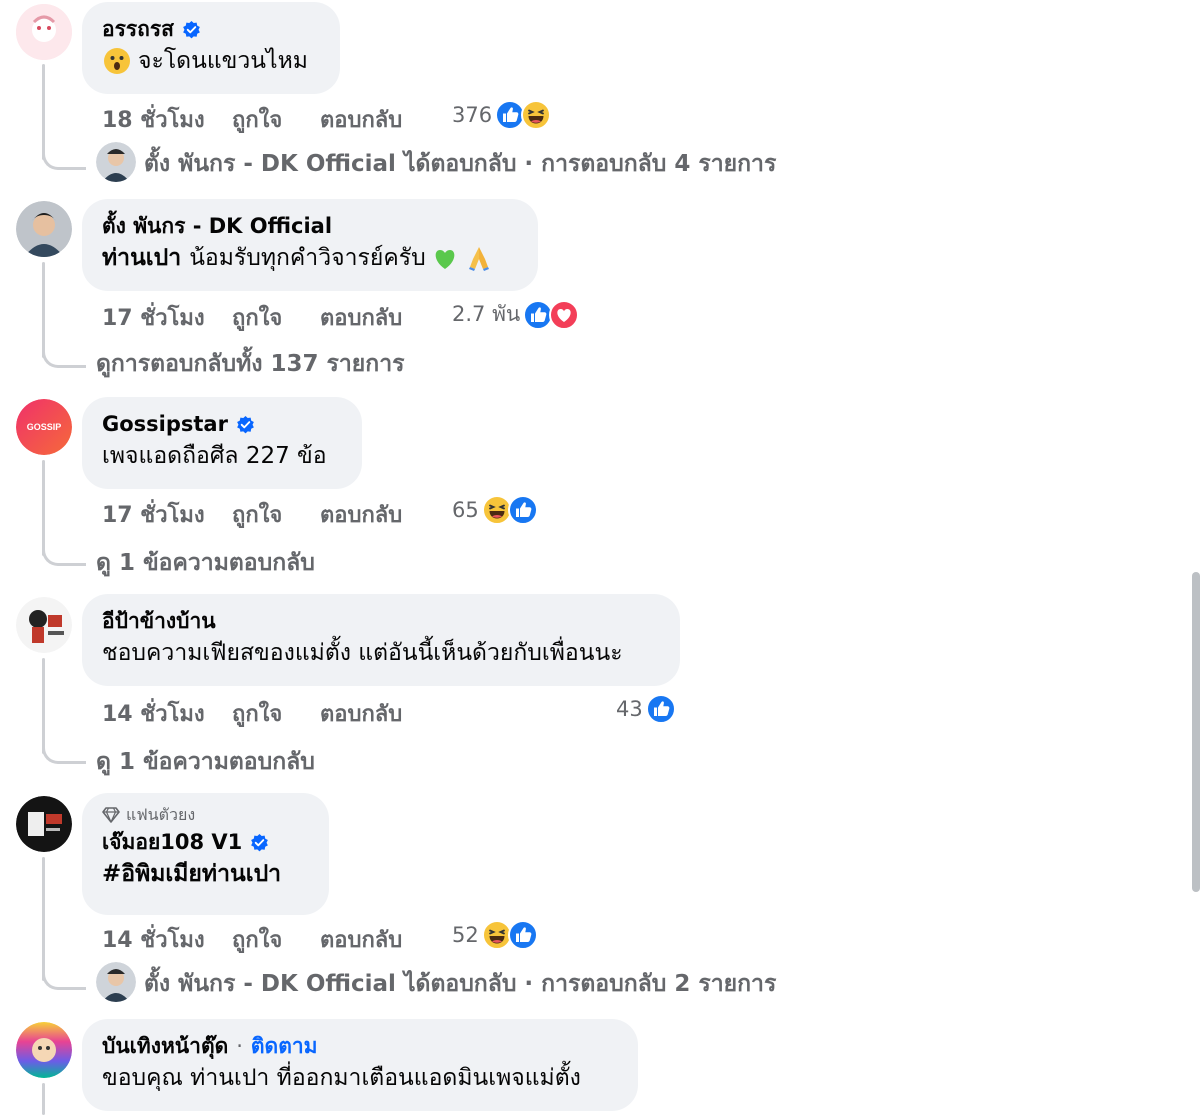  I want to click on comment-text: จะโดนแขวนไหม, so click(211, 61).